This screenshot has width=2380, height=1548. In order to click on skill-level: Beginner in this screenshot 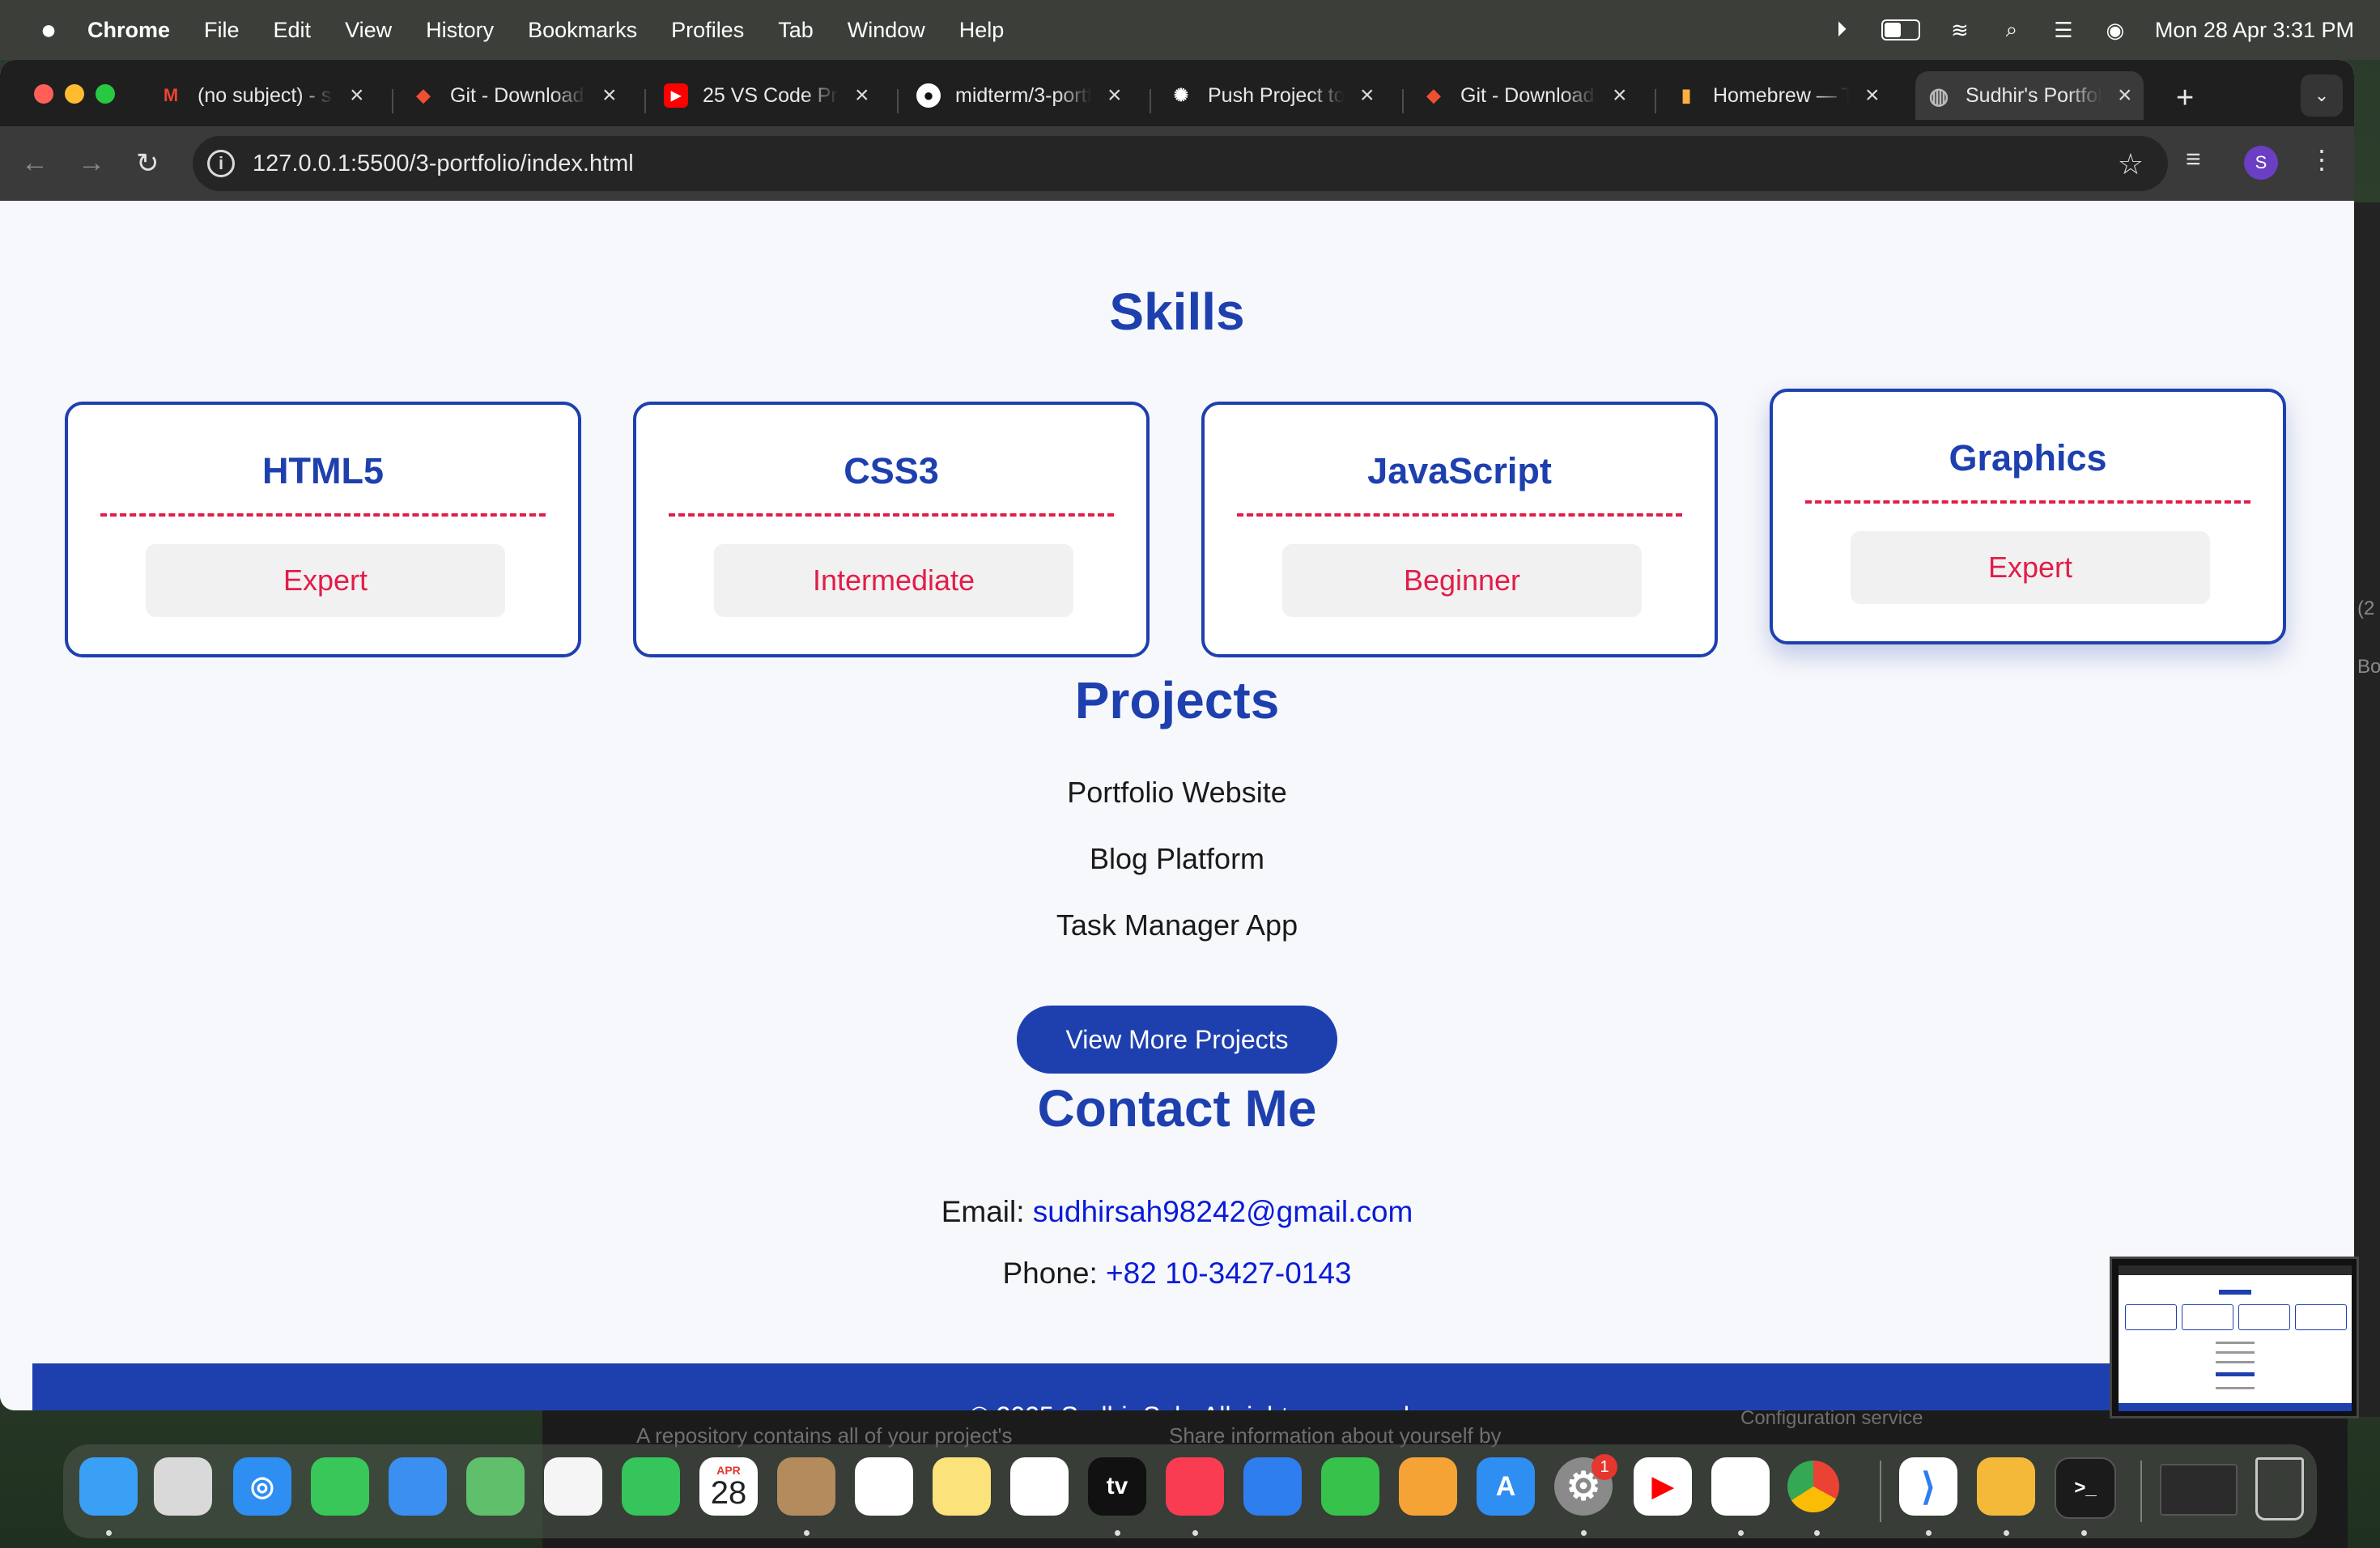, I will do `click(1462, 580)`.